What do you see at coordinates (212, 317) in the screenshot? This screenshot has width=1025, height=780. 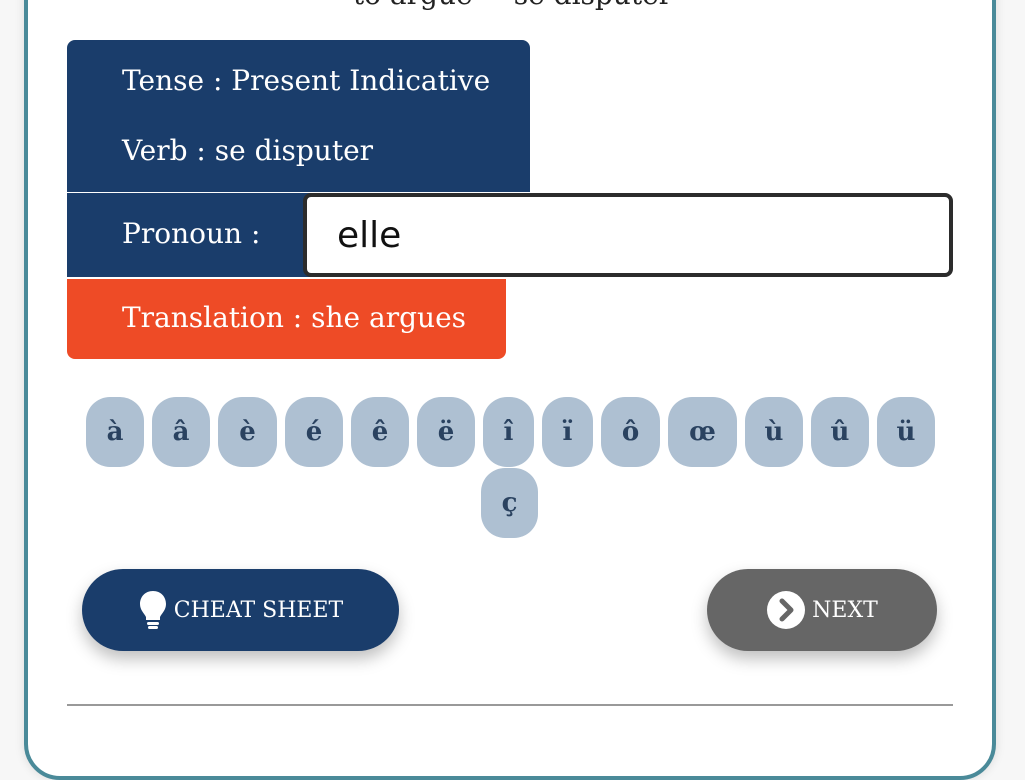 I see `translation-label: Translation :` at bounding box center [212, 317].